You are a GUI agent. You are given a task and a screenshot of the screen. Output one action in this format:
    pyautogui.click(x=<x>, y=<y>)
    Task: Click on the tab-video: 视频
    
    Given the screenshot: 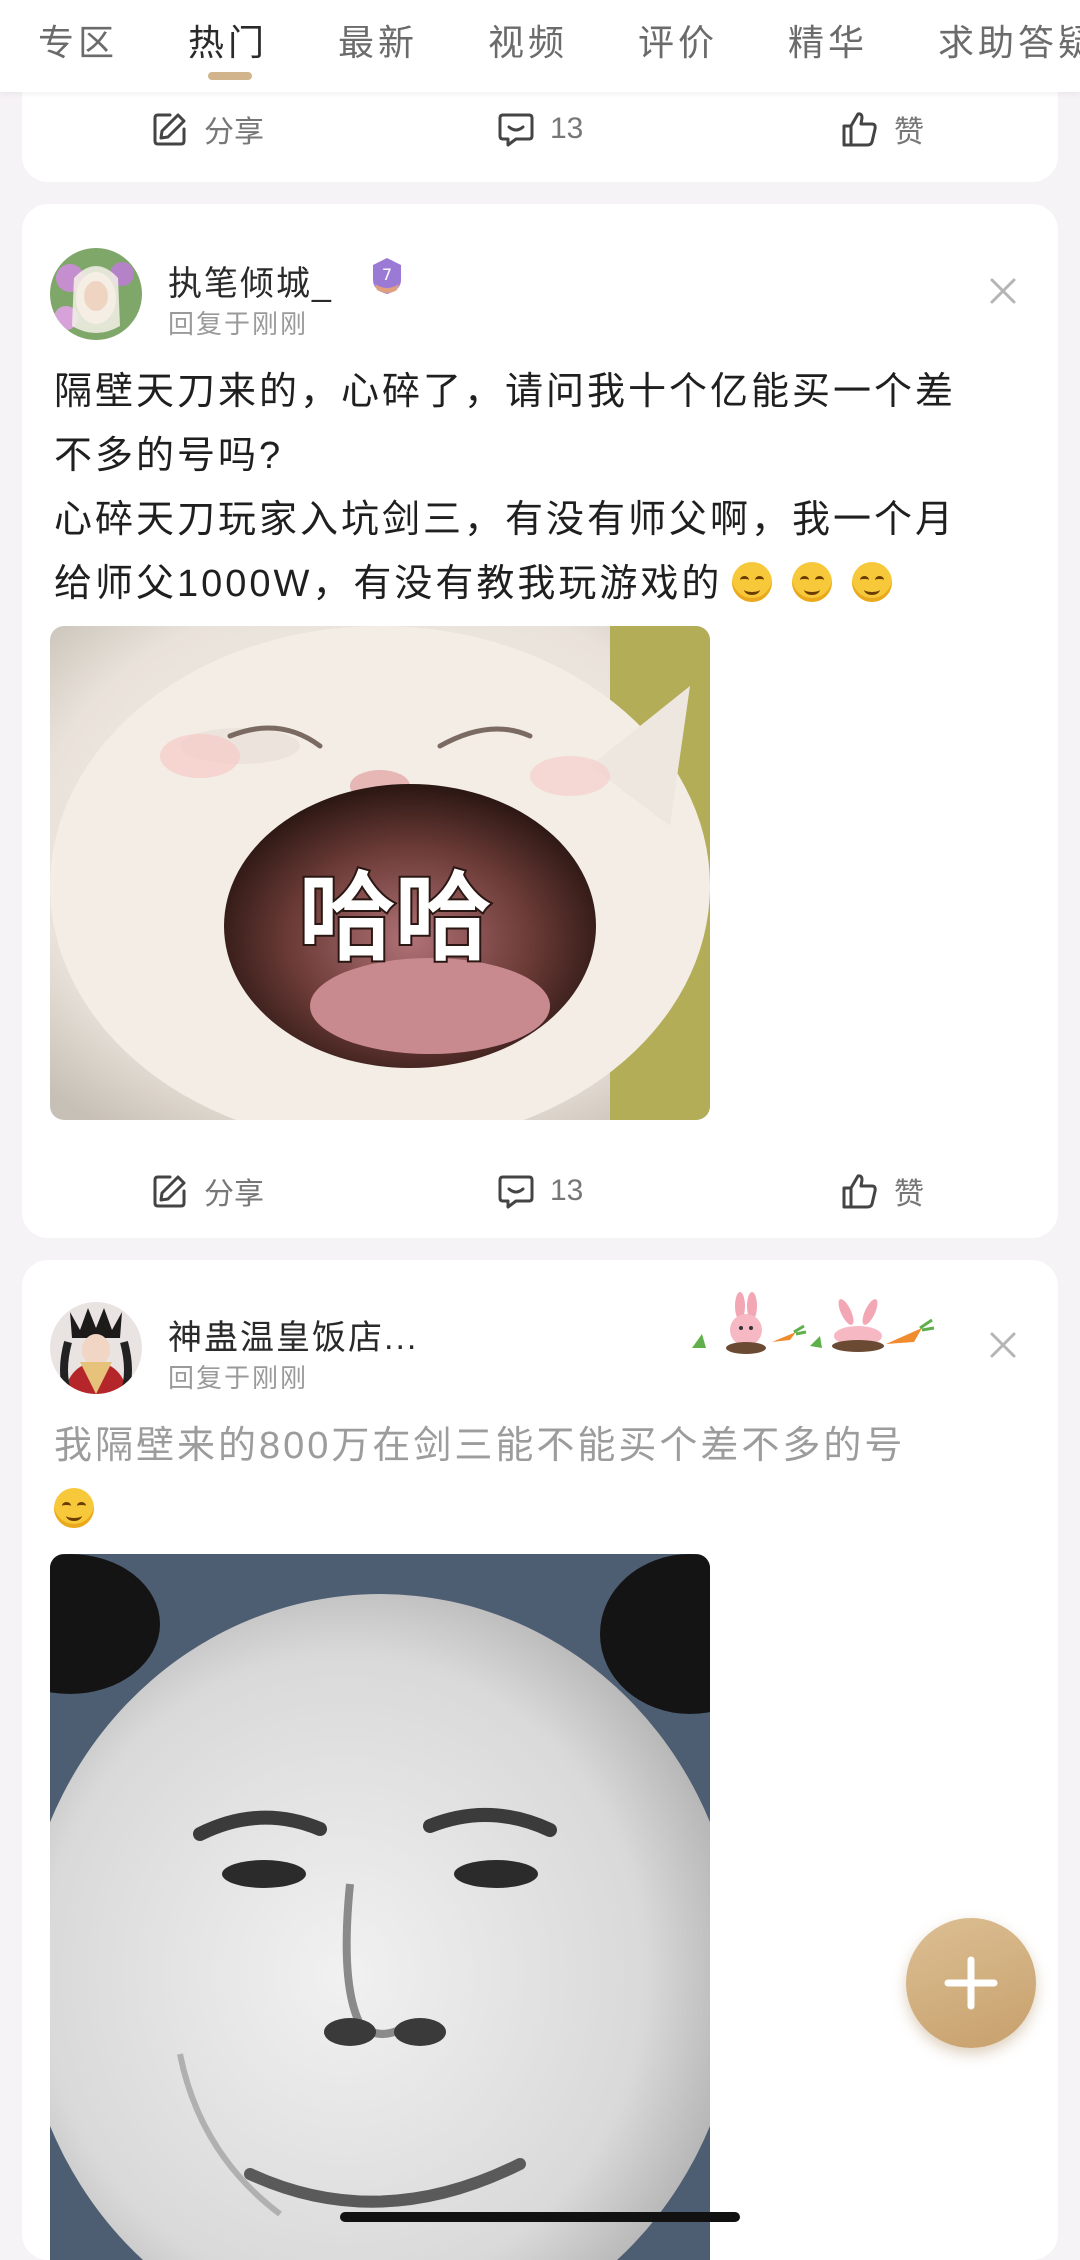 What is the action you would take?
    pyautogui.click(x=528, y=40)
    